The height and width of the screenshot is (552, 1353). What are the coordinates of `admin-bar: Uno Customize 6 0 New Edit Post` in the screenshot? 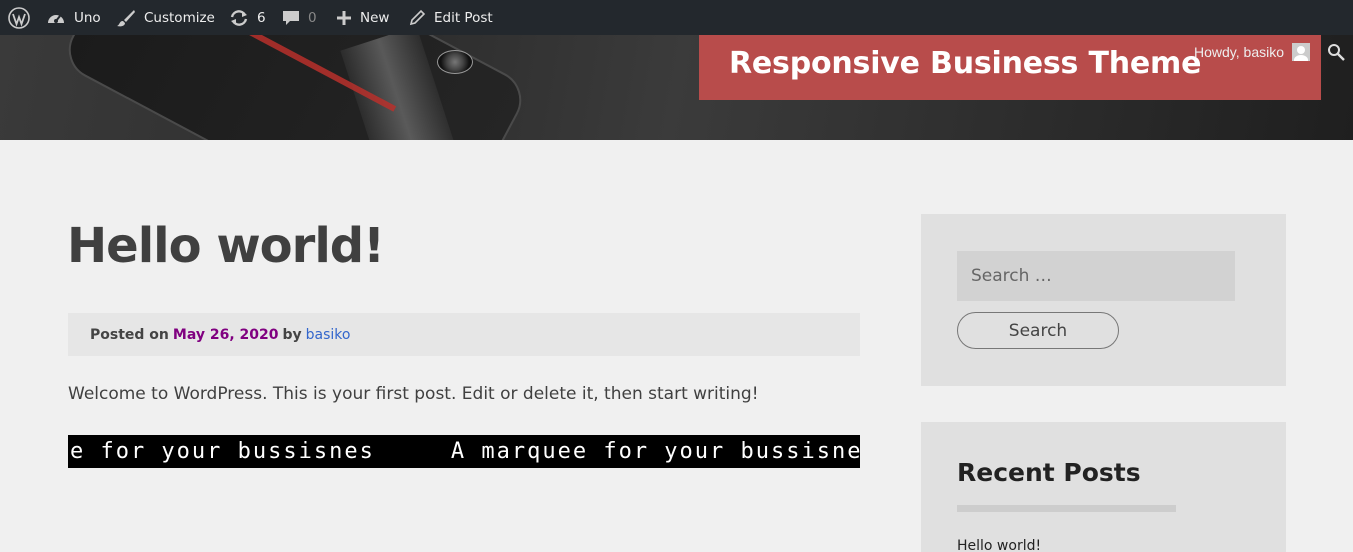 It's located at (676, 17).